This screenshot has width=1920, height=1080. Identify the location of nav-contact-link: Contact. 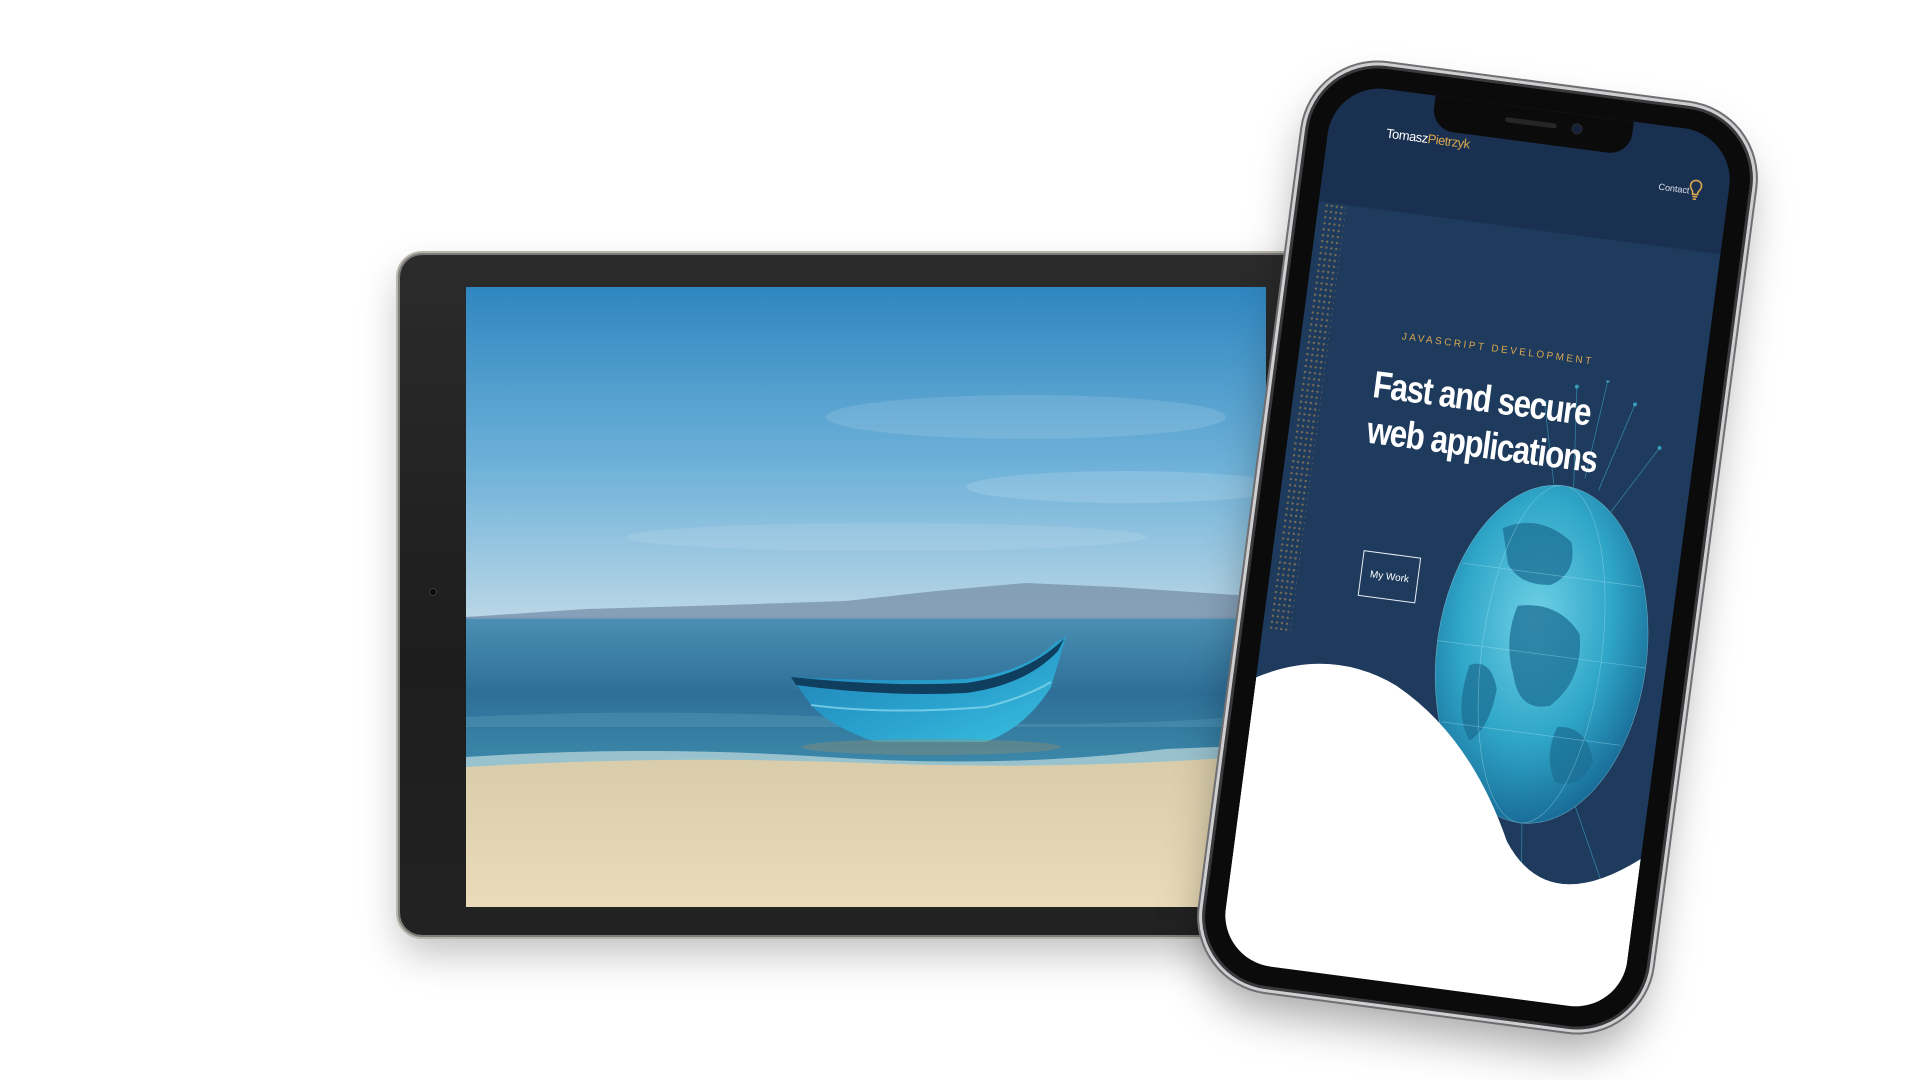
(1674, 189).